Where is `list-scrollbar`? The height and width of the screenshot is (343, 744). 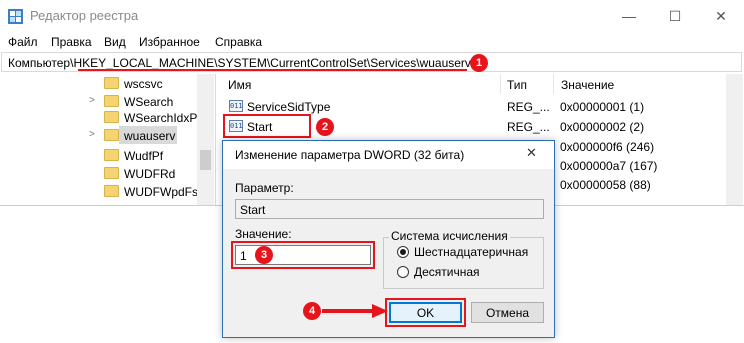
list-scrollbar is located at coordinates (734, 139).